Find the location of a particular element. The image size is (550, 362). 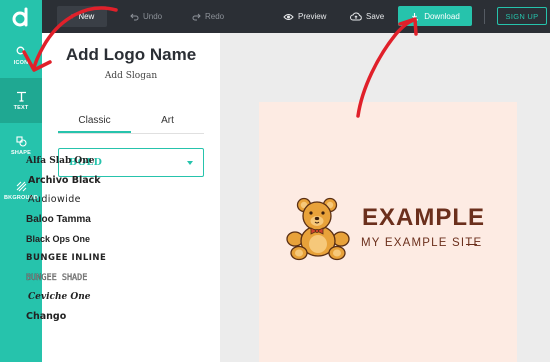

annotation-arrow-right is located at coordinates (386, 68).